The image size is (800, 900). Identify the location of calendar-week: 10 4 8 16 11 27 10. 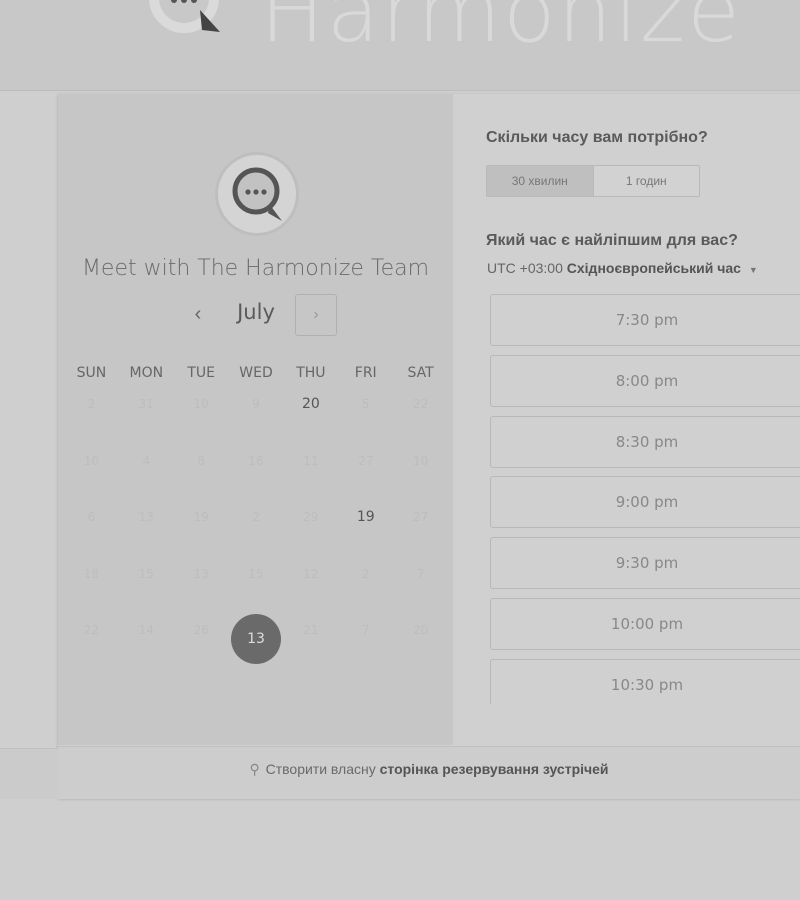
(256, 462).